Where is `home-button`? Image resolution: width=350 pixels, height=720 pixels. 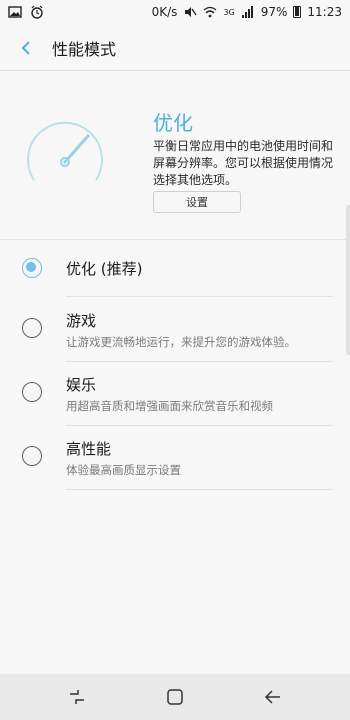 home-button is located at coordinates (175, 697).